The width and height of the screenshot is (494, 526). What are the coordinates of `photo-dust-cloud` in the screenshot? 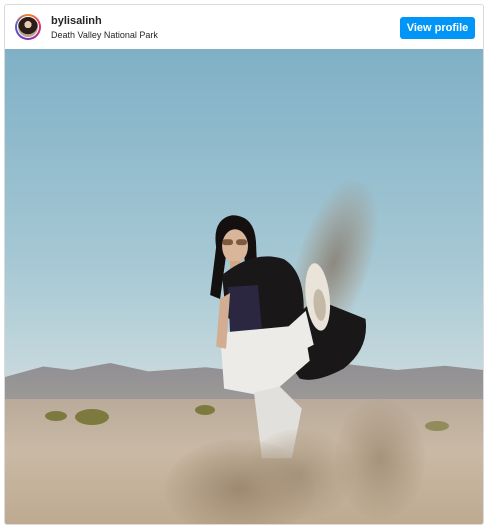 It's located at (300, 474).